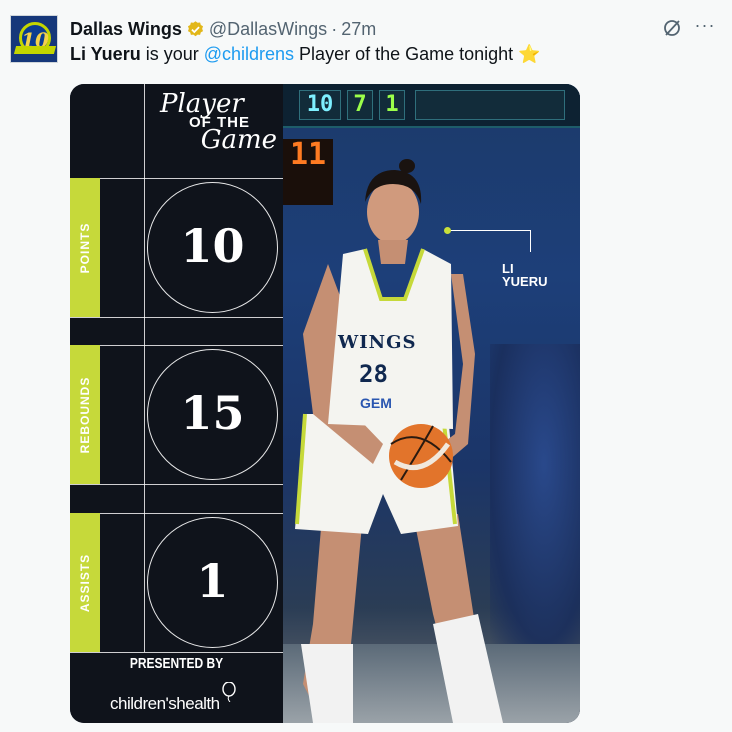 The image size is (732, 732). I want to click on presented-by-text: PRESENTED BY, so click(176, 663).